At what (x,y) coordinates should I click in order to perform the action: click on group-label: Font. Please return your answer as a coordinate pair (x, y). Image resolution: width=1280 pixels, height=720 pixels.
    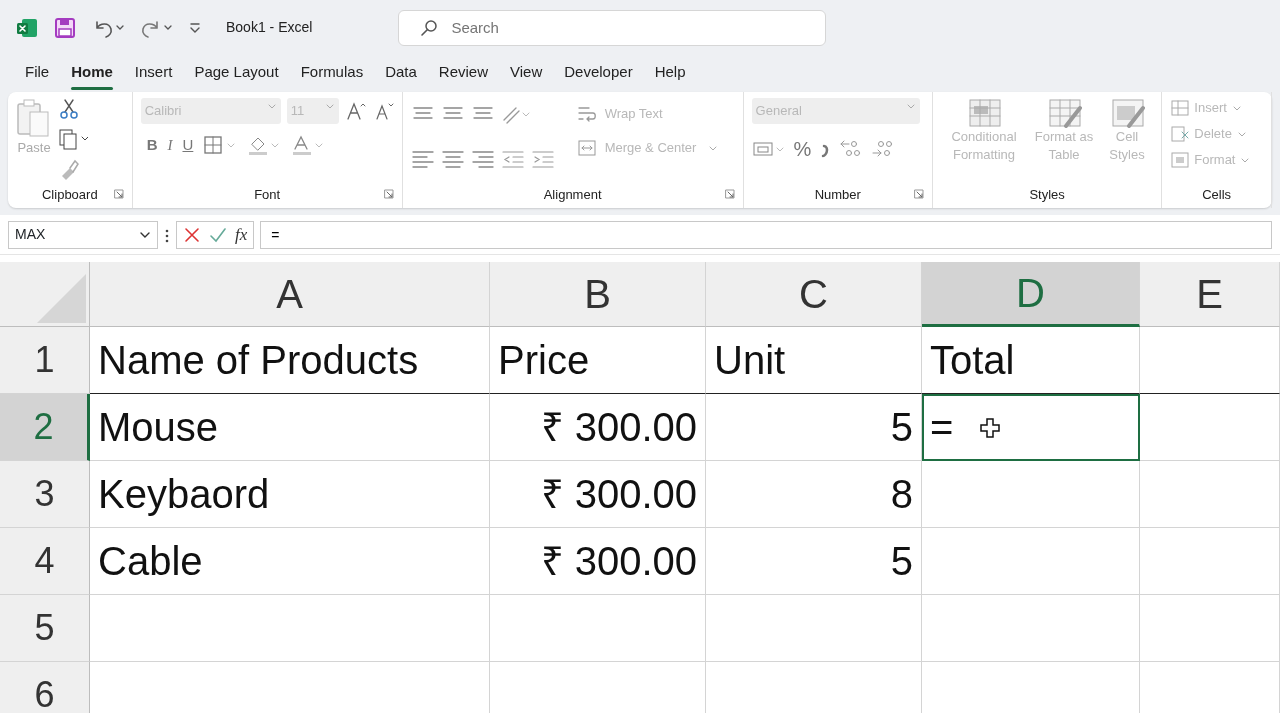
    Looking at the image, I should click on (267, 194).